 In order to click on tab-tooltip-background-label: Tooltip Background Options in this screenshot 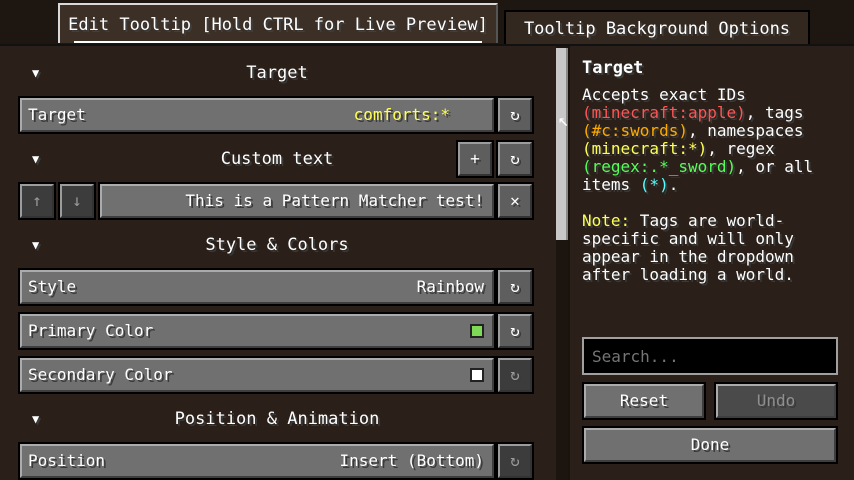, I will do `click(657, 29)`.